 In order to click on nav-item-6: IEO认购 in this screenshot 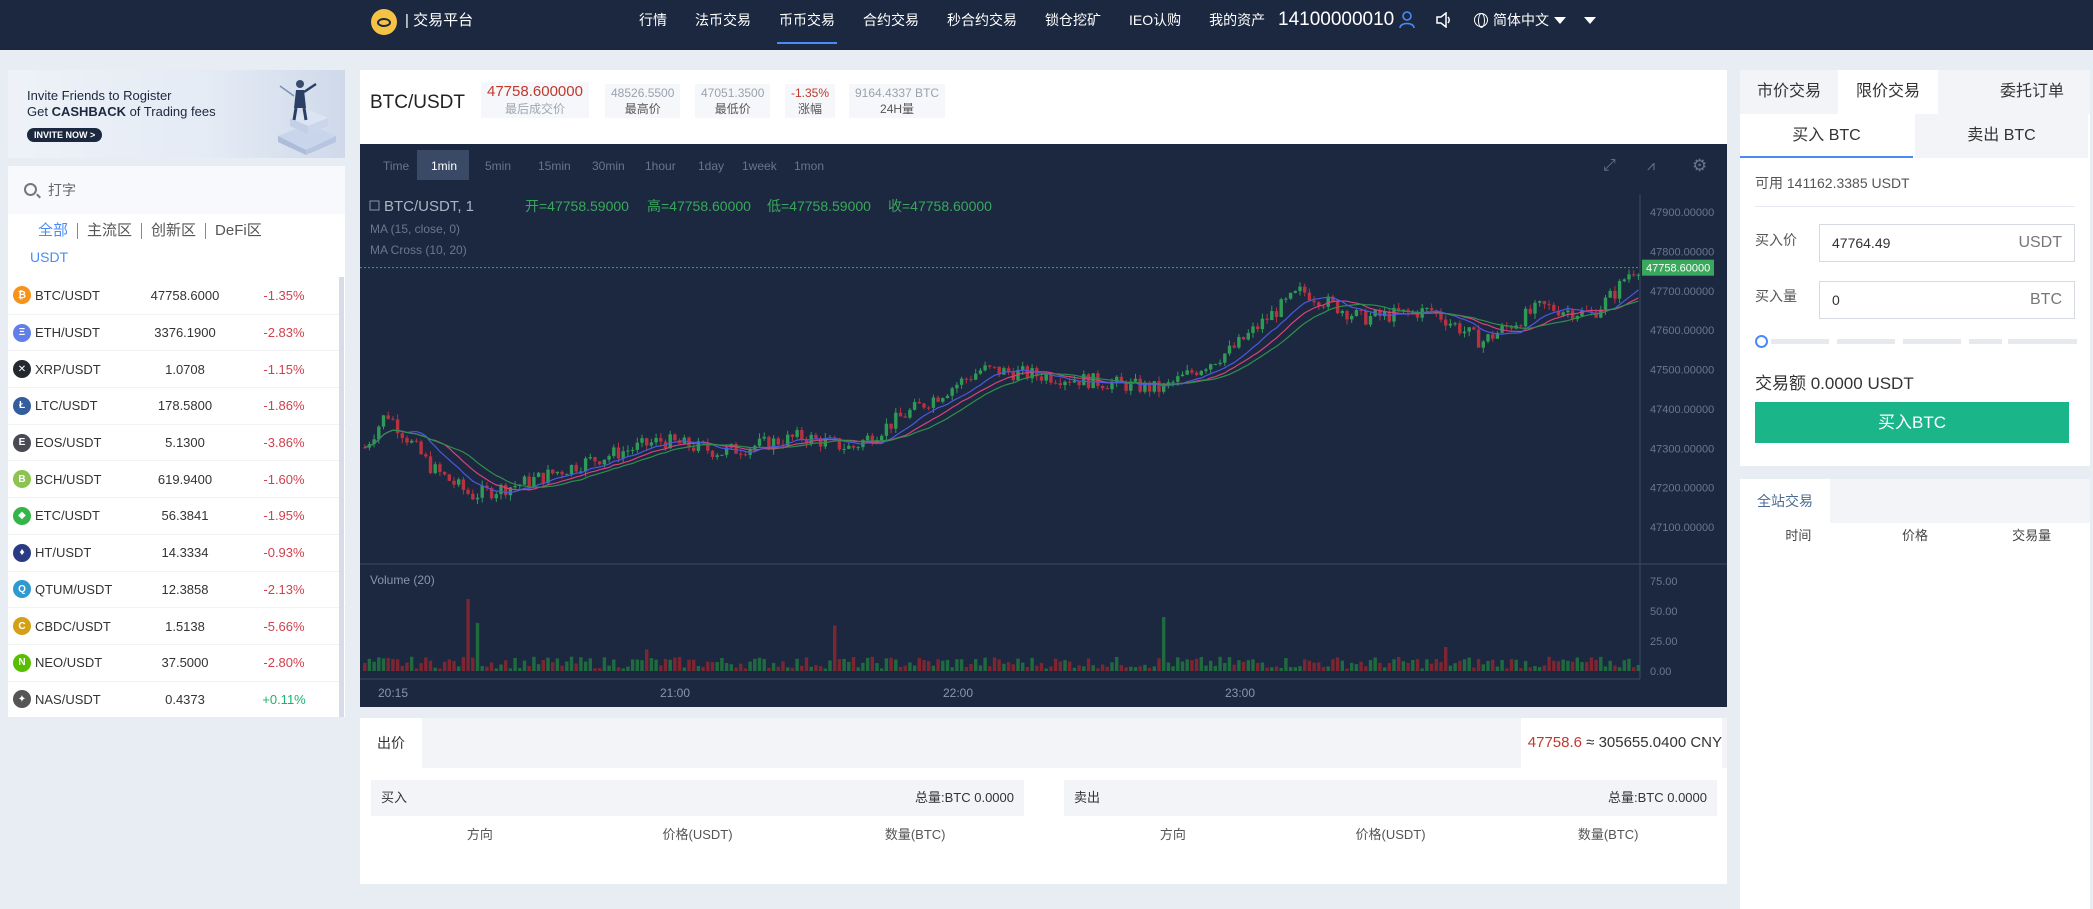, I will do `click(1155, 25)`.